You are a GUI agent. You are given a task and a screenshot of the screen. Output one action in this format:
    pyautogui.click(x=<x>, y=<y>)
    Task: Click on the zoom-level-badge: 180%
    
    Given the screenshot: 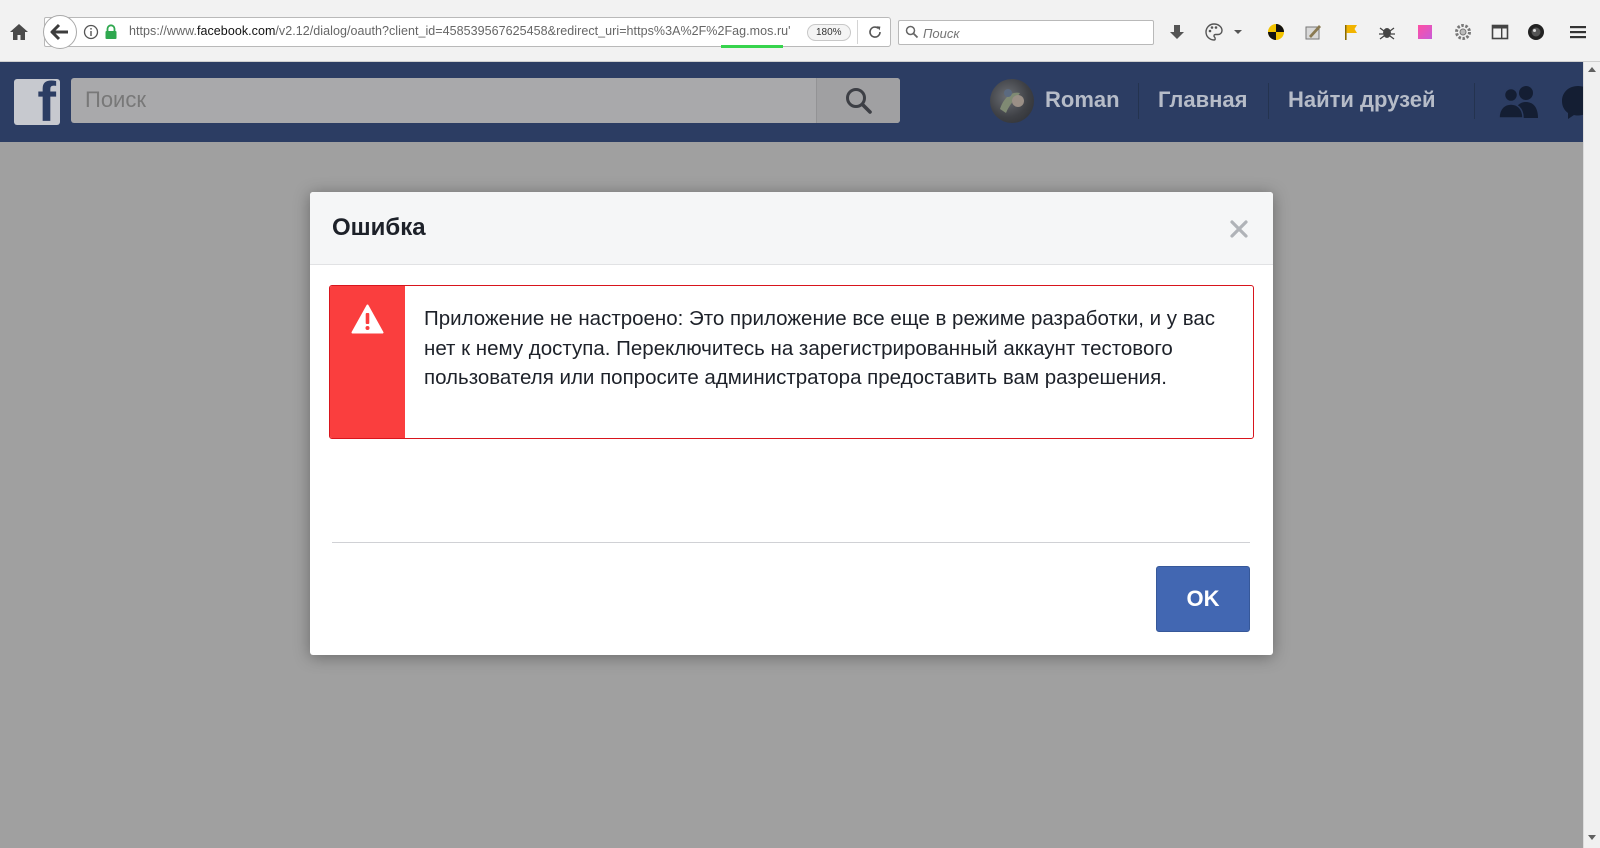 What is the action you would take?
    pyautogui.click(x=829, y=32)
    